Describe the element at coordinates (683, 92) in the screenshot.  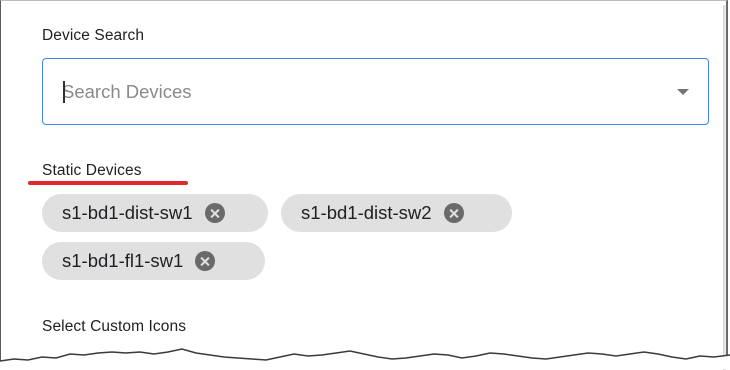
I see `dropdown-arrow-icon` at that location.